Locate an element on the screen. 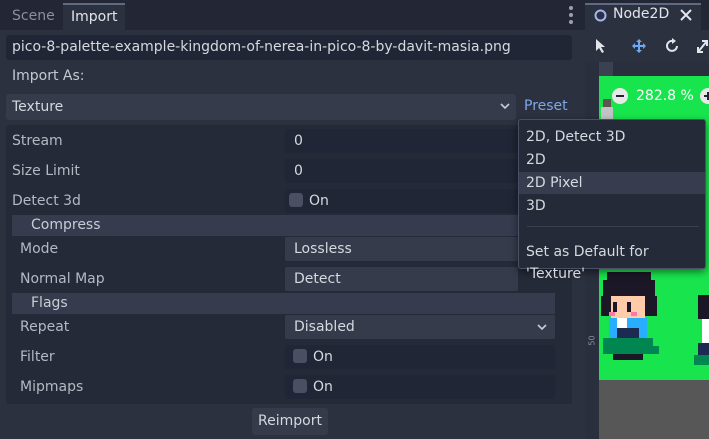  preset-menu-item-set-default: Set as Default for 'Texture' is located at coordinates (612, 261).